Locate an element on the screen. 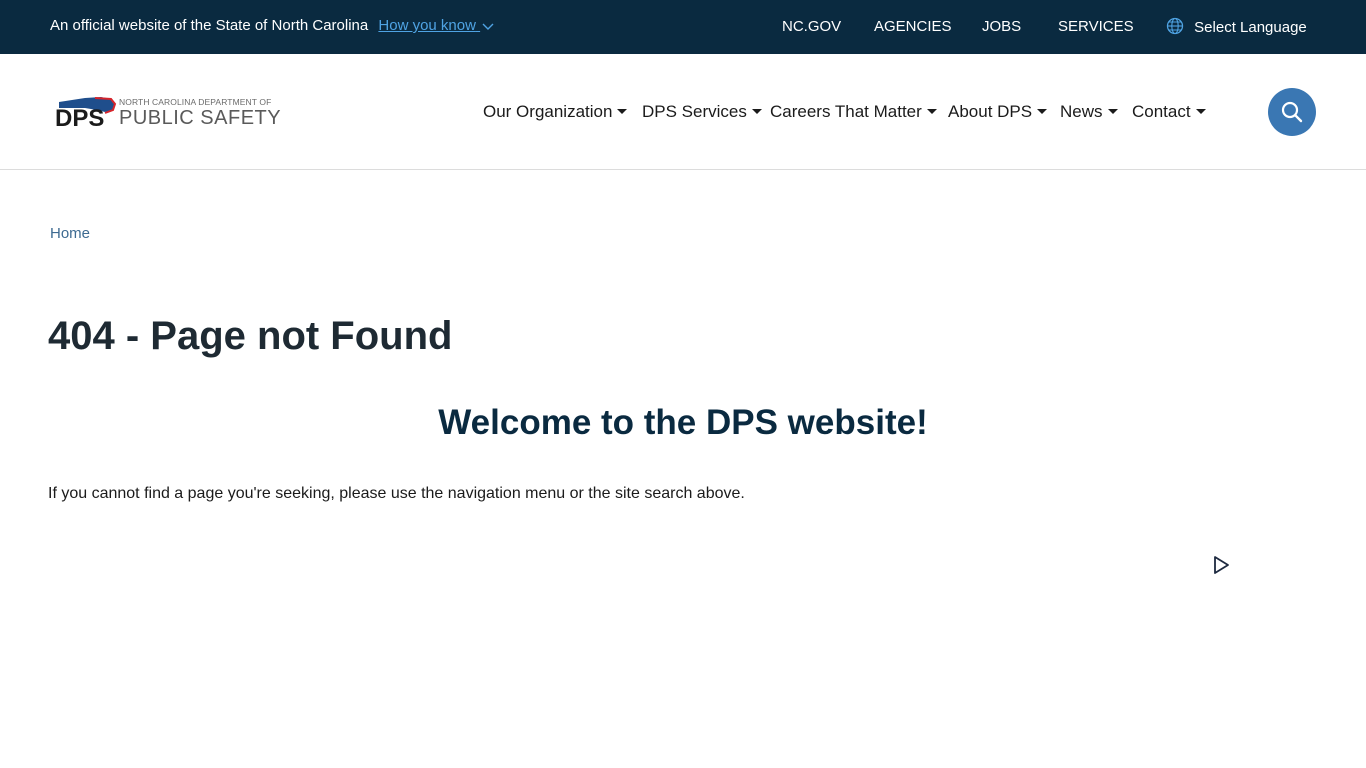 This screenshot has width=1366, height=768. select-language: Select Language is located at coordinates (1236, 26).